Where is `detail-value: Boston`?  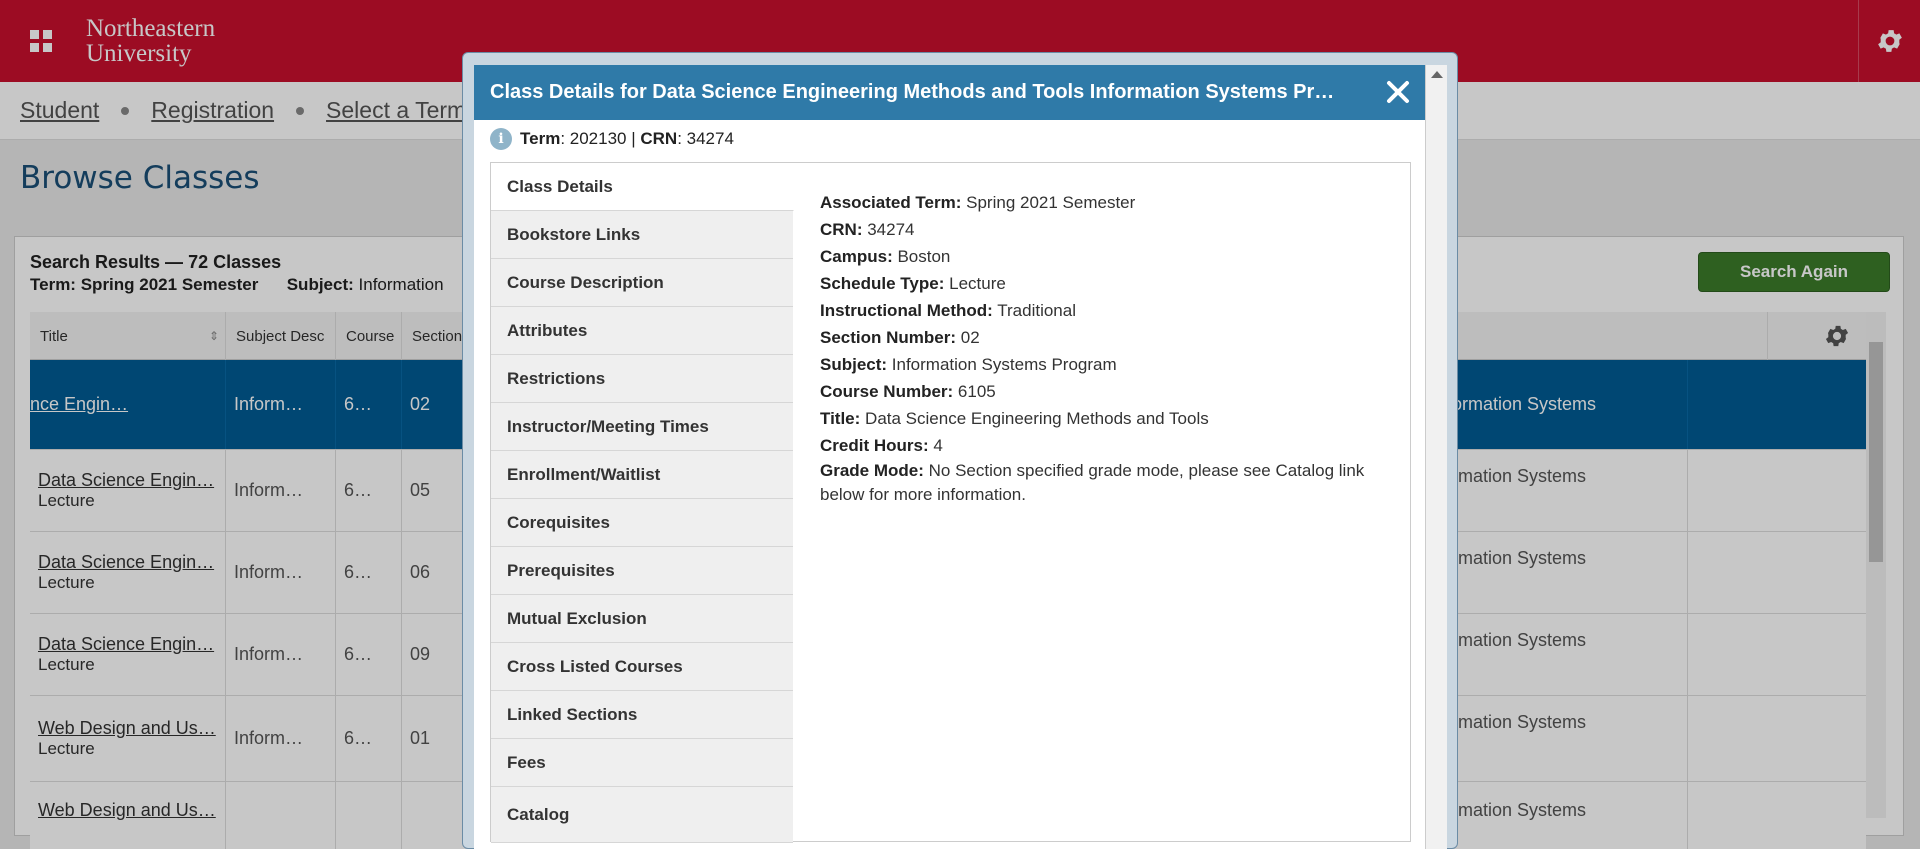 detail-value: Boston is located at coordinates (921, 256).